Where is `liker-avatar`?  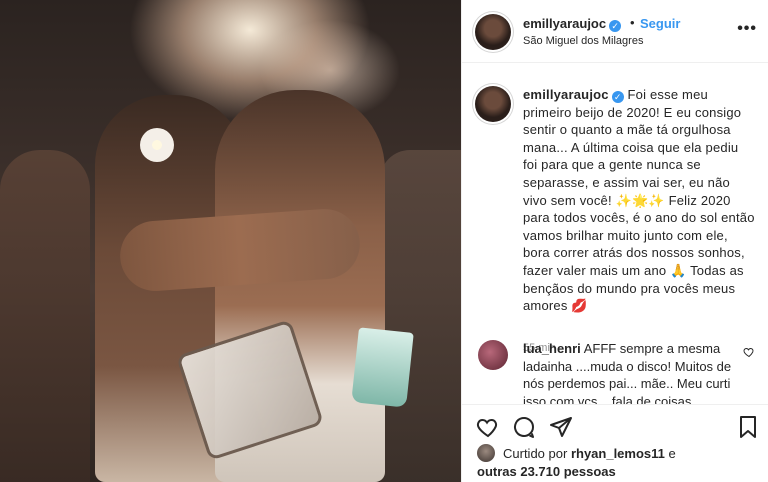
liker-avatar is located at coordinates (486, 453).